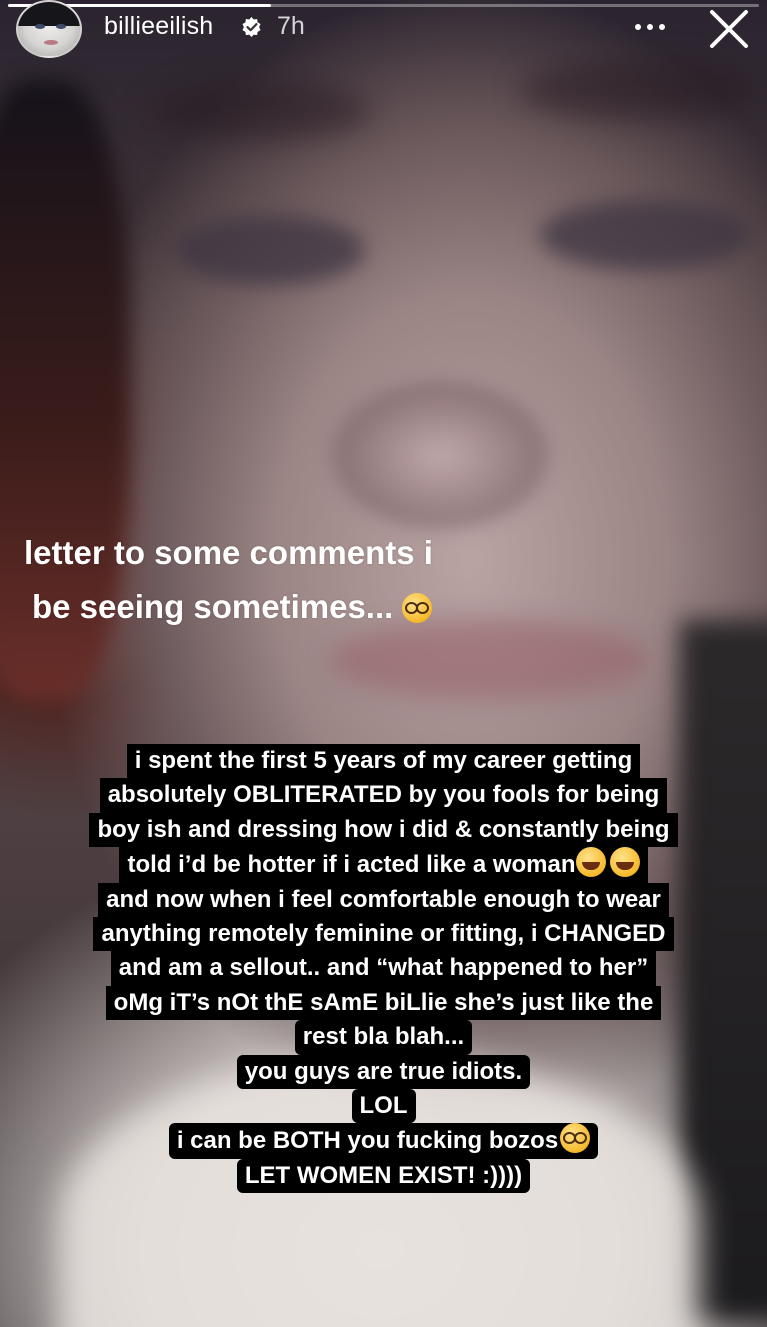  I want to click on message-line: LET WOMEN EXIST! :)))), so click(383, 1176).